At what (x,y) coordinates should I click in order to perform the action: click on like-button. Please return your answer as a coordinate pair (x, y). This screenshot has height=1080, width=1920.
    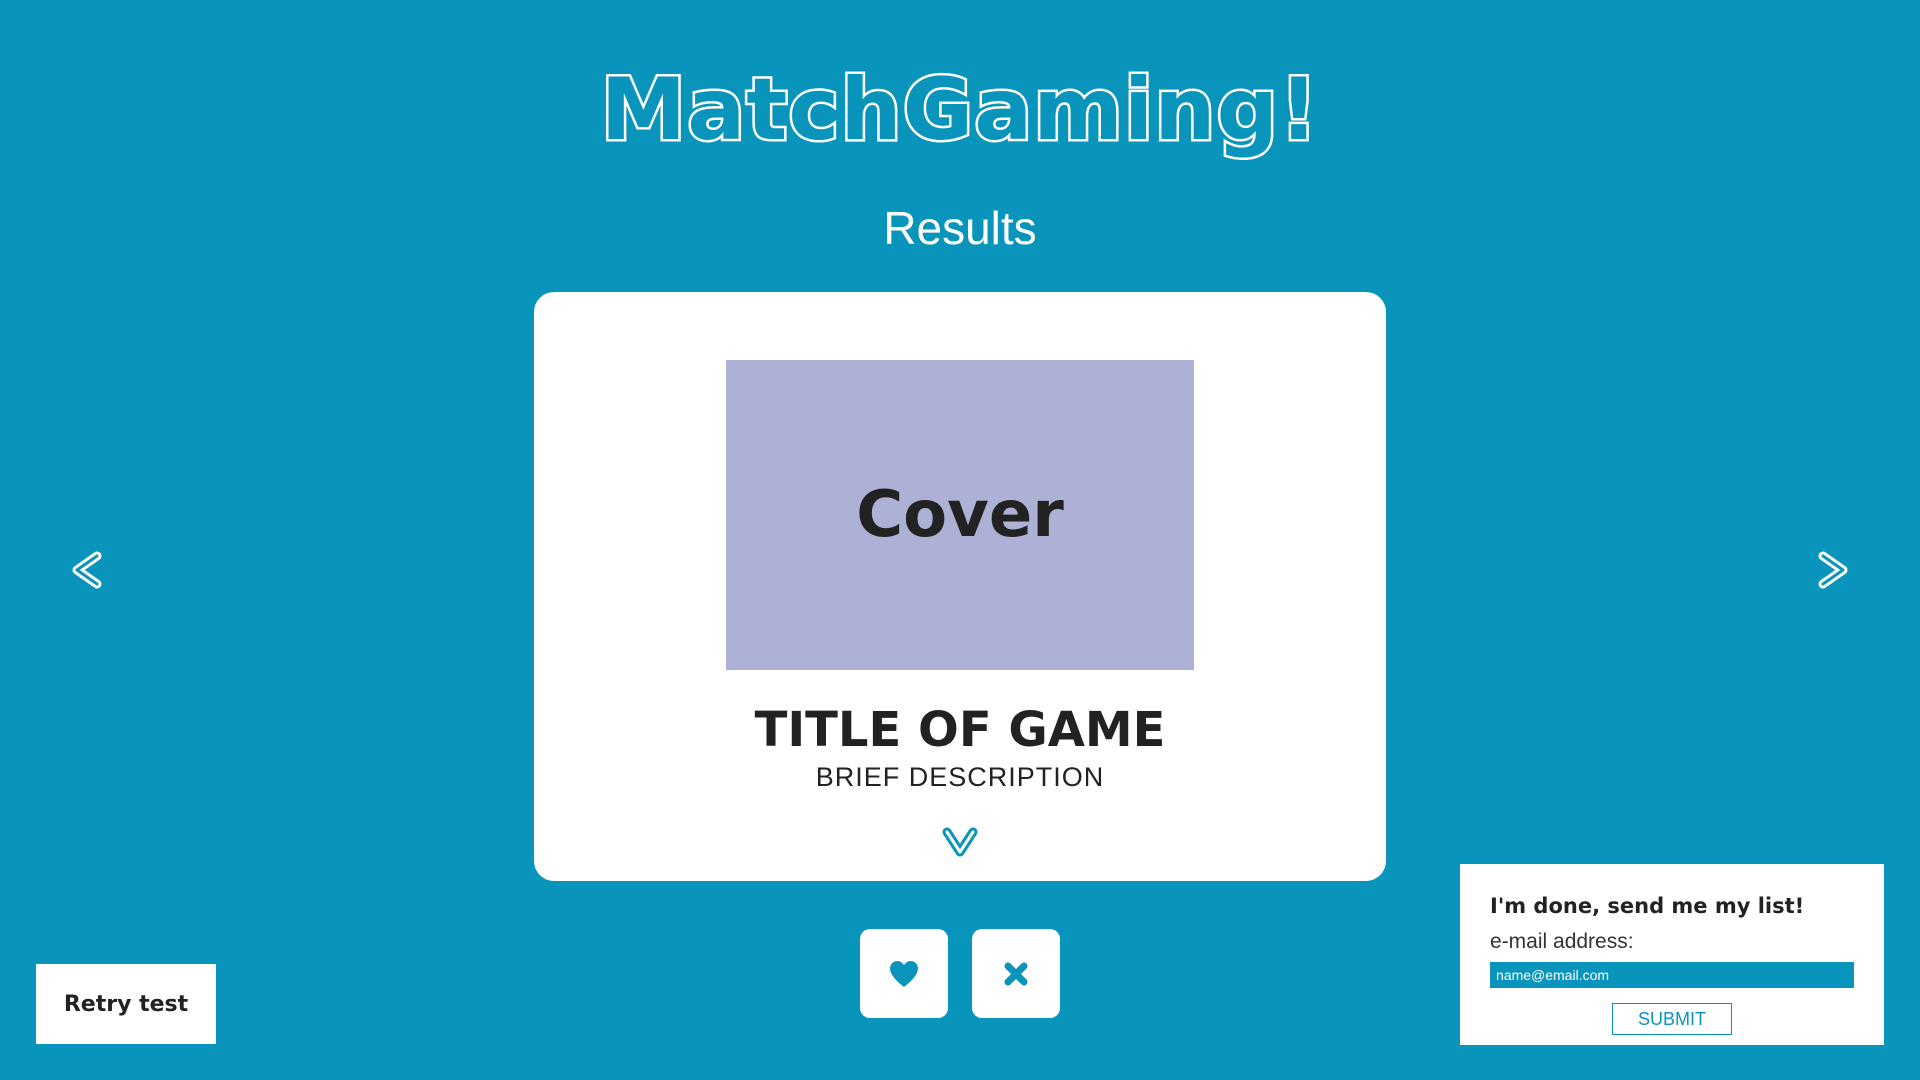
    Looking at the image, I should click on (904, 973).